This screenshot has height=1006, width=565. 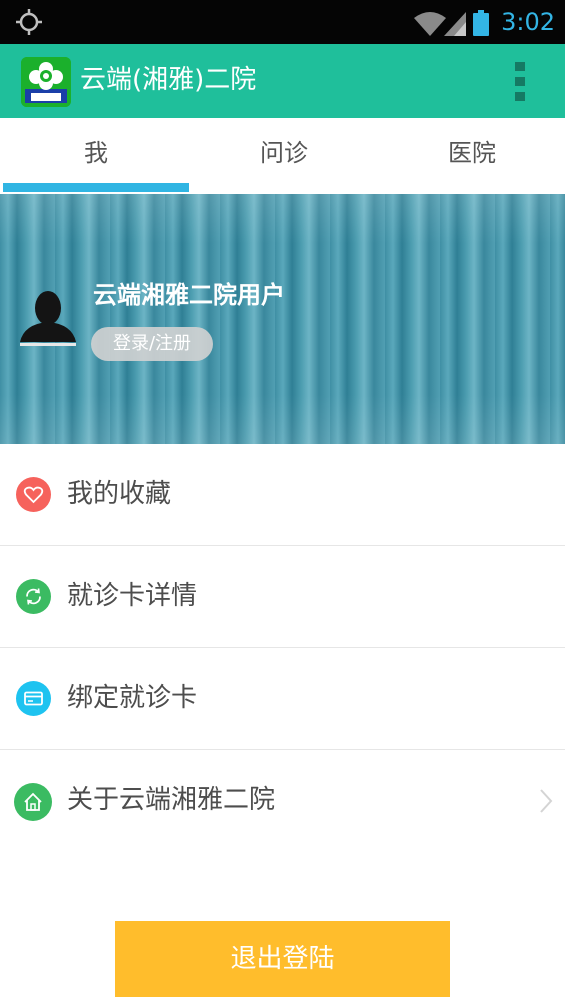 I want to click on logout-button: 退出登陆, so click(x=282, y=959).